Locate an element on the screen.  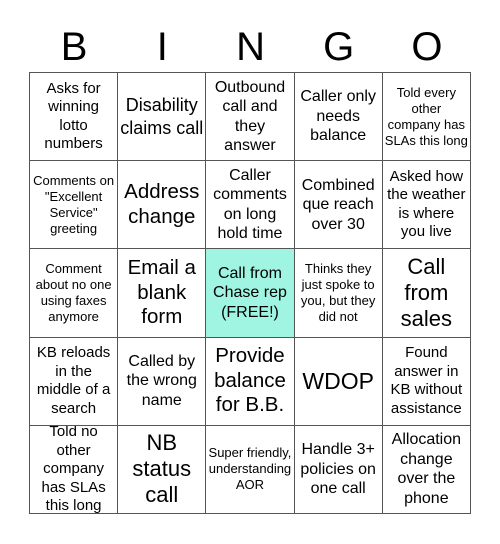
cell-text: Asked how the weather is where you live is located at coordinates (426, 204).